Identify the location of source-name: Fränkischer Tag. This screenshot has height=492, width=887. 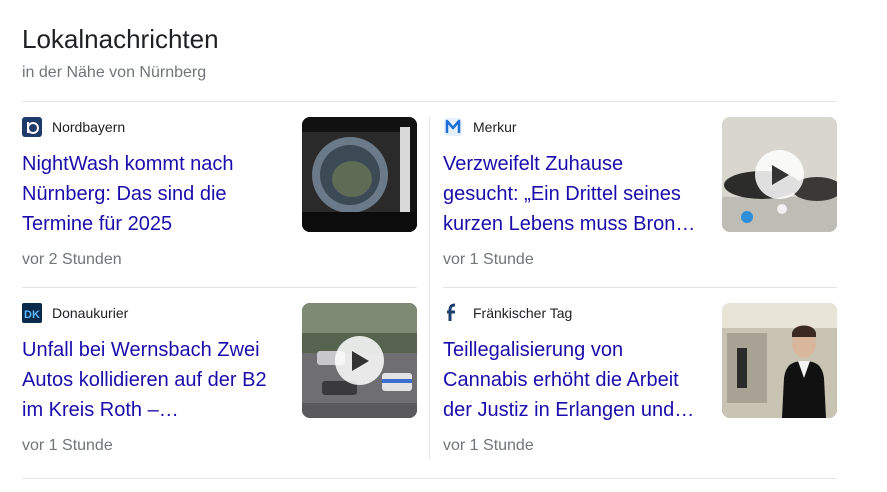
(523, 313).